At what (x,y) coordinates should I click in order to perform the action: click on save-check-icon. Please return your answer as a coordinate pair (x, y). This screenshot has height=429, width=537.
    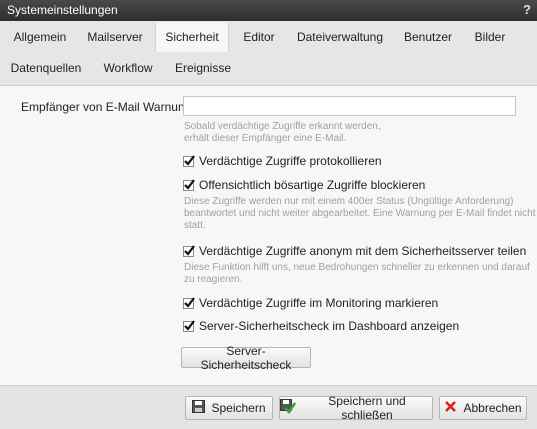
    Looking at the image, I should click on (288, 408).